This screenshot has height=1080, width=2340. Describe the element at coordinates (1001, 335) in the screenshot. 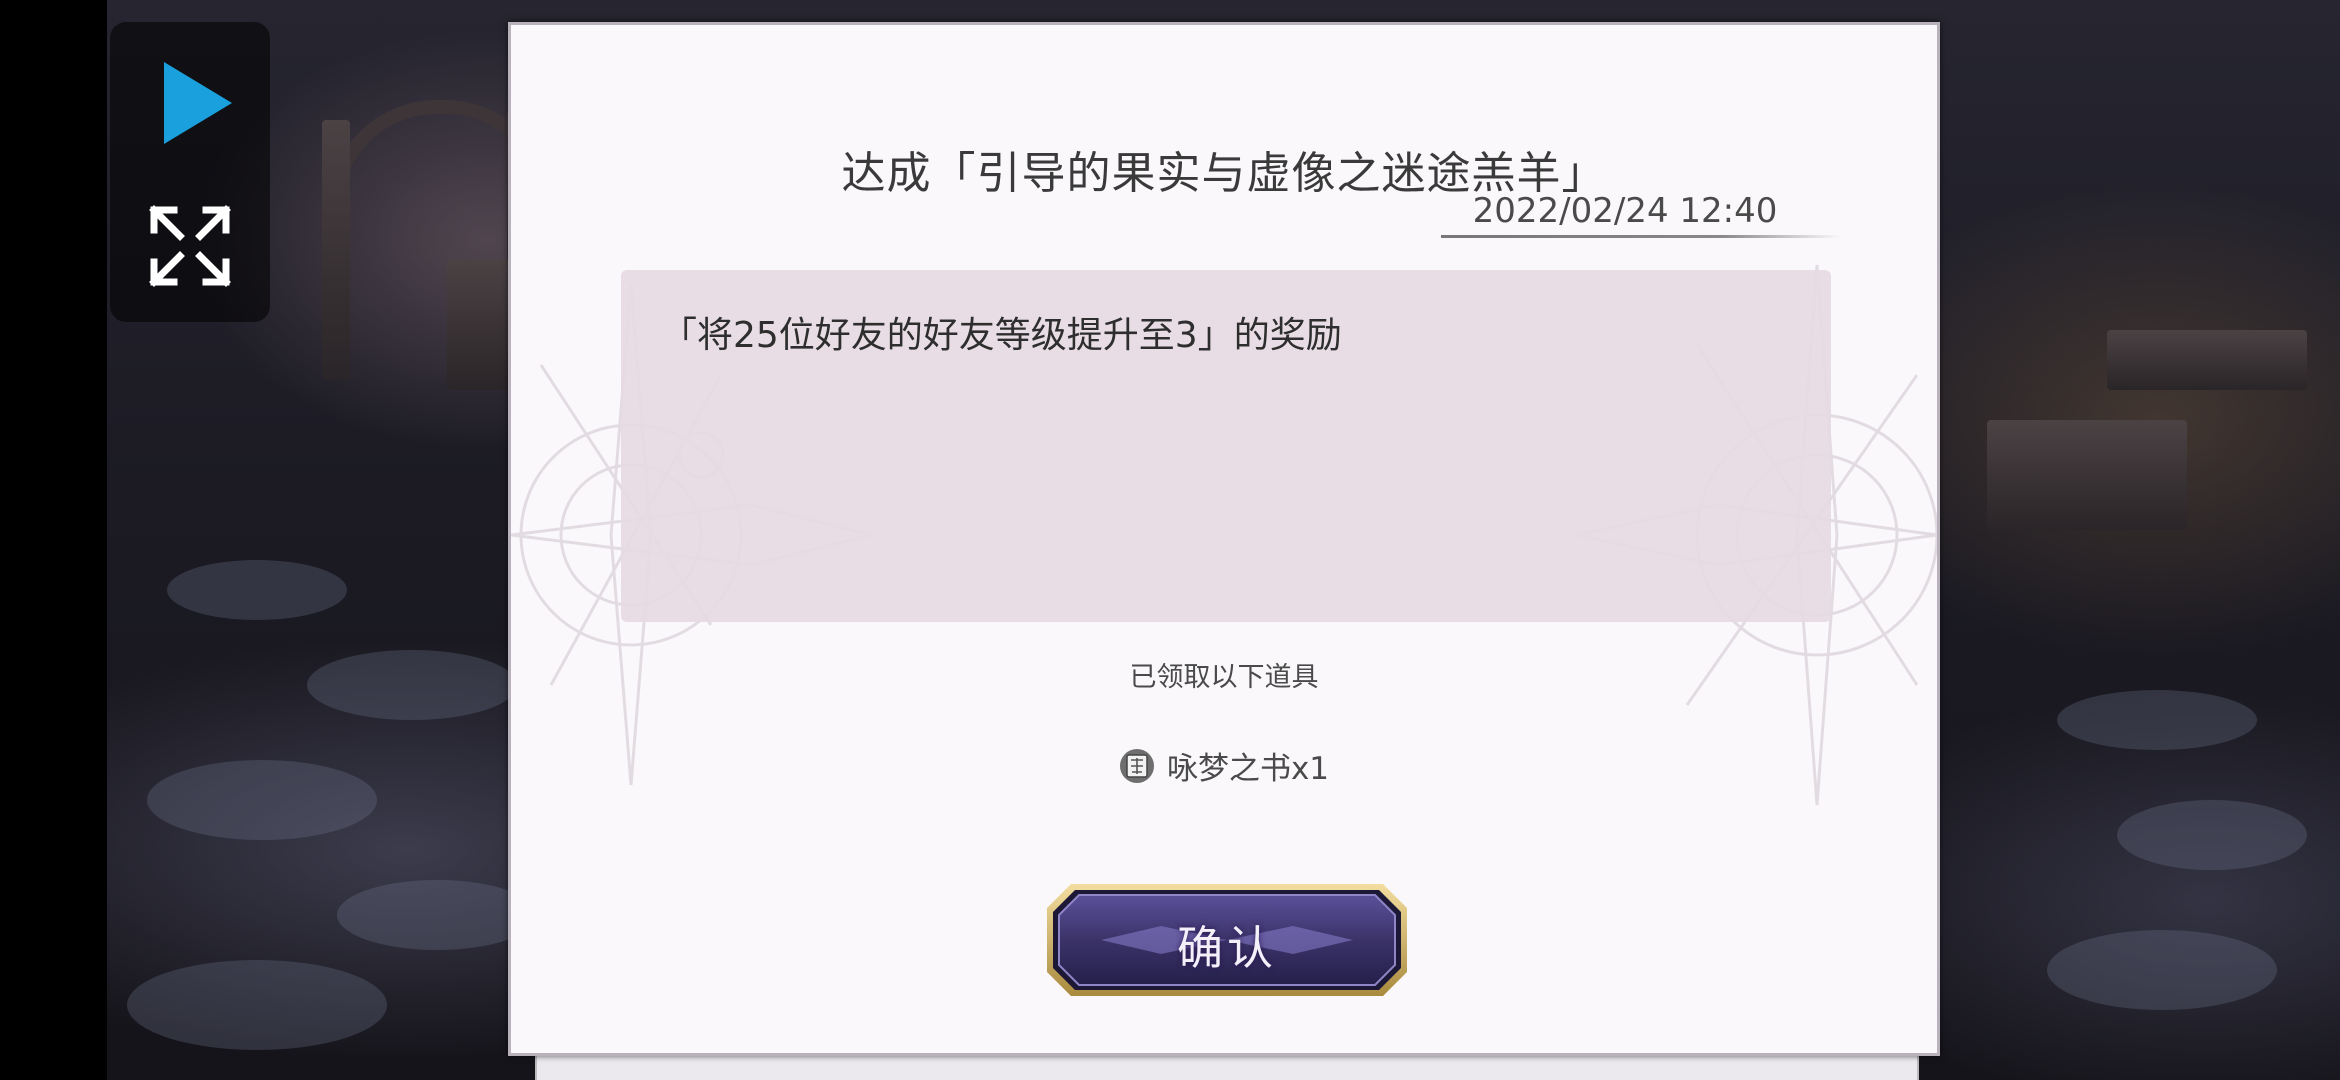

I see `message-text: 「将25位好友的好友等级提升至3」的奖励` at that location.